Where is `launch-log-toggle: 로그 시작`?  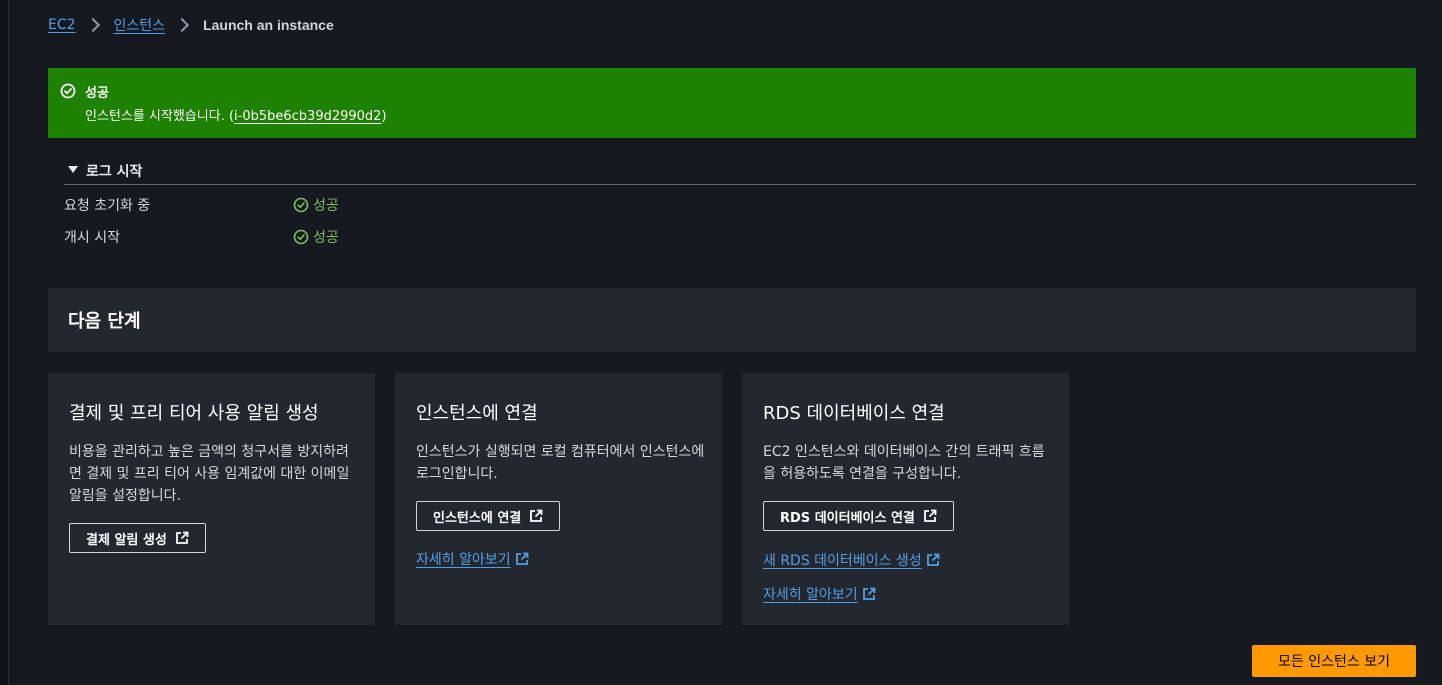 launch-log-toggle: 로그 시작 is located at coordinates (740, 171).